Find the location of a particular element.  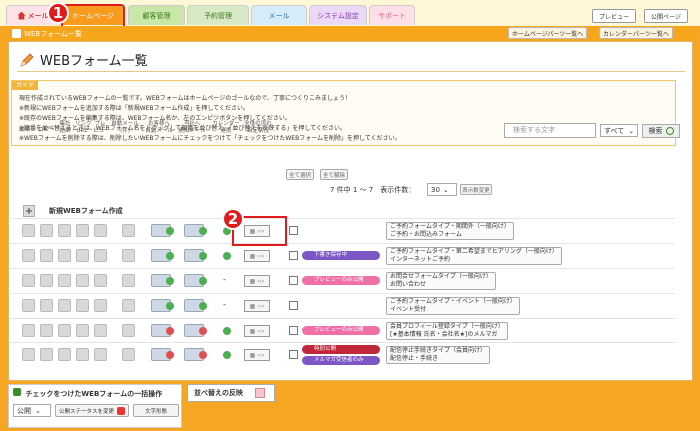

form-name-link: お問合せフォームタイプ（一般向け） お問い合わせ is located at coordinates (441, 281).